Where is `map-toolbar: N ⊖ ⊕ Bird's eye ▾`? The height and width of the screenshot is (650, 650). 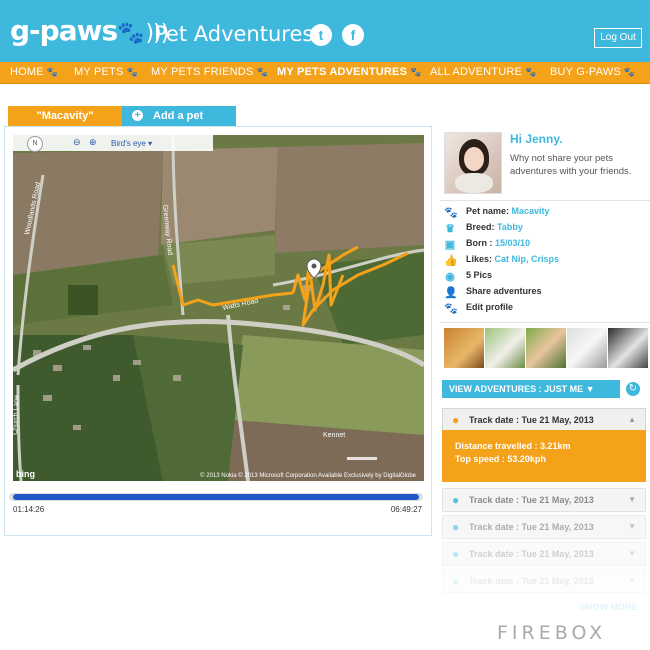
map-toolbar: N ⊖ ⊕ Bird's eye ▾ is located at coordinates (113, 143).